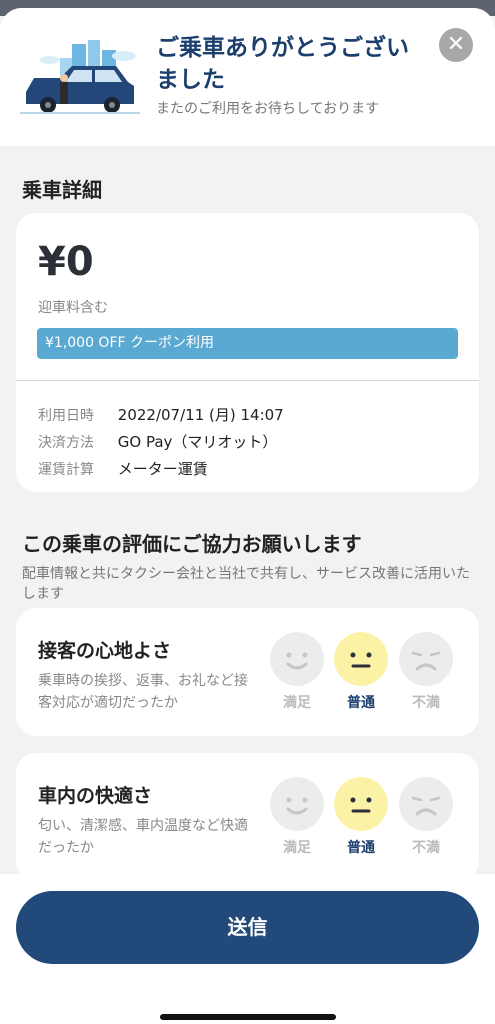 The height and width of the screenshot is (1024, 495). I want to click on detail-value: GO Pay（マリオット）, so click(197, 442).